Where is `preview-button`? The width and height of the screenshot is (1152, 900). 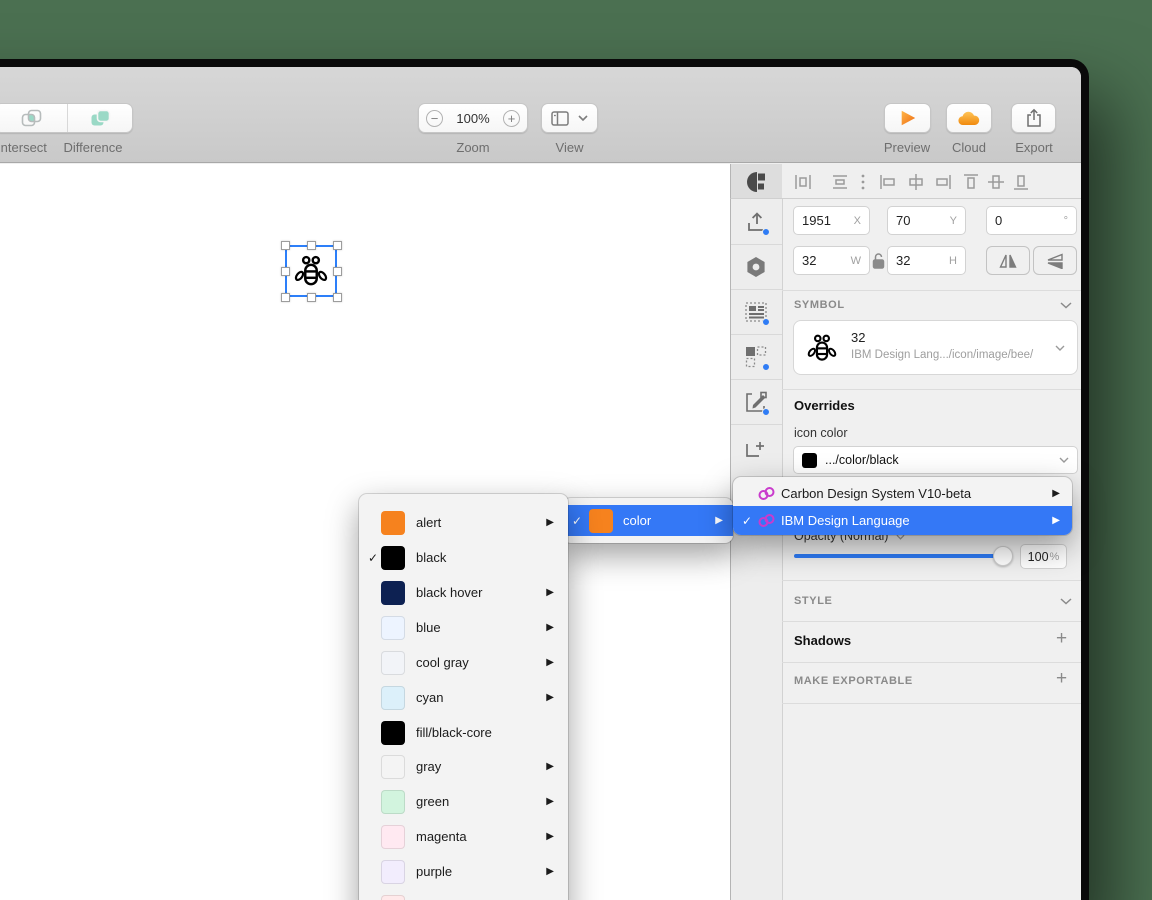
preview-button is located at coordinates (907, 118).